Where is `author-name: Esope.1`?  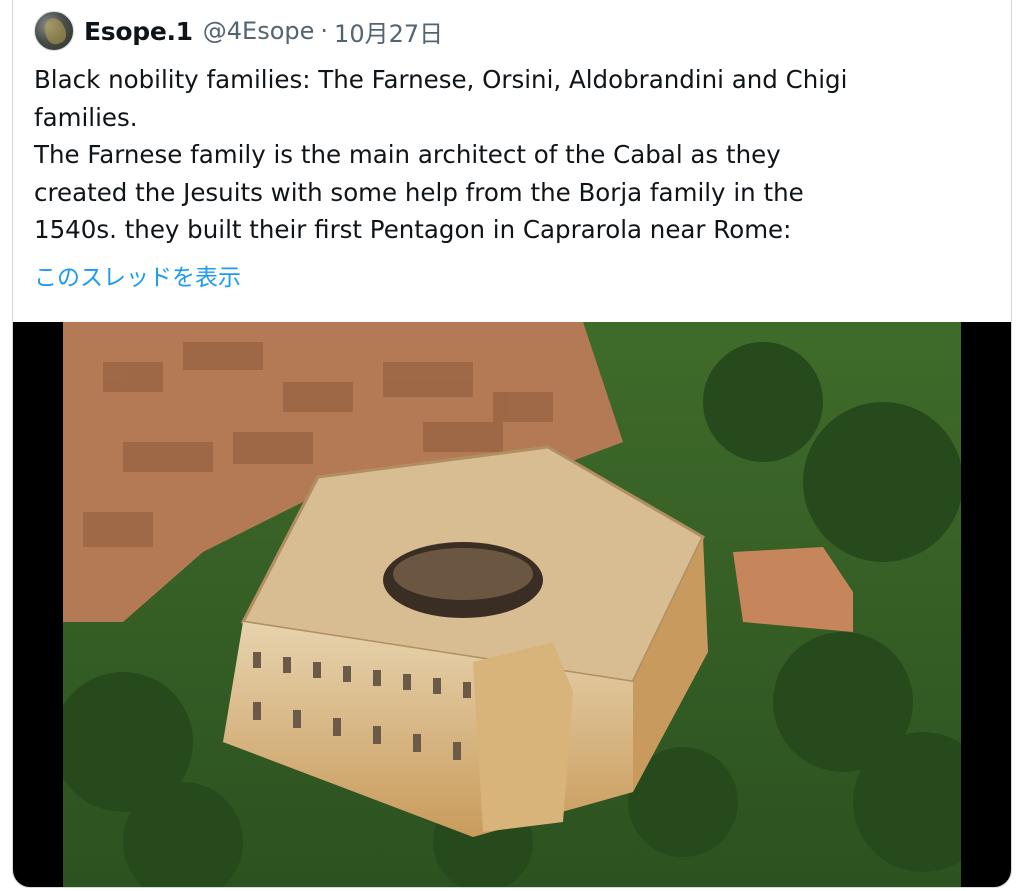 author-name: Esope.1 is located at coordinates (138, 31).